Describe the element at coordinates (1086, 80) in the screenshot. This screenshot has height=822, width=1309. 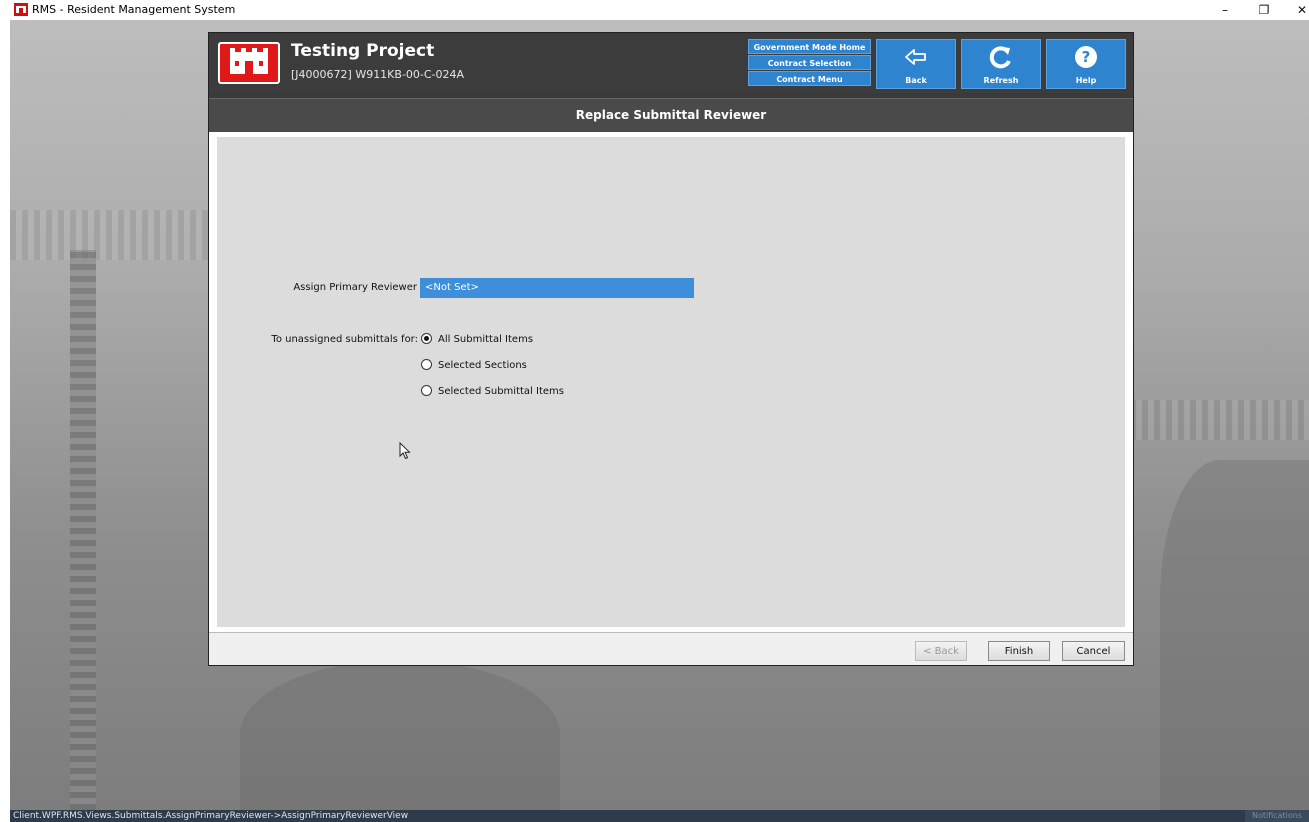
I see `help-tile-label: Help` at that location.